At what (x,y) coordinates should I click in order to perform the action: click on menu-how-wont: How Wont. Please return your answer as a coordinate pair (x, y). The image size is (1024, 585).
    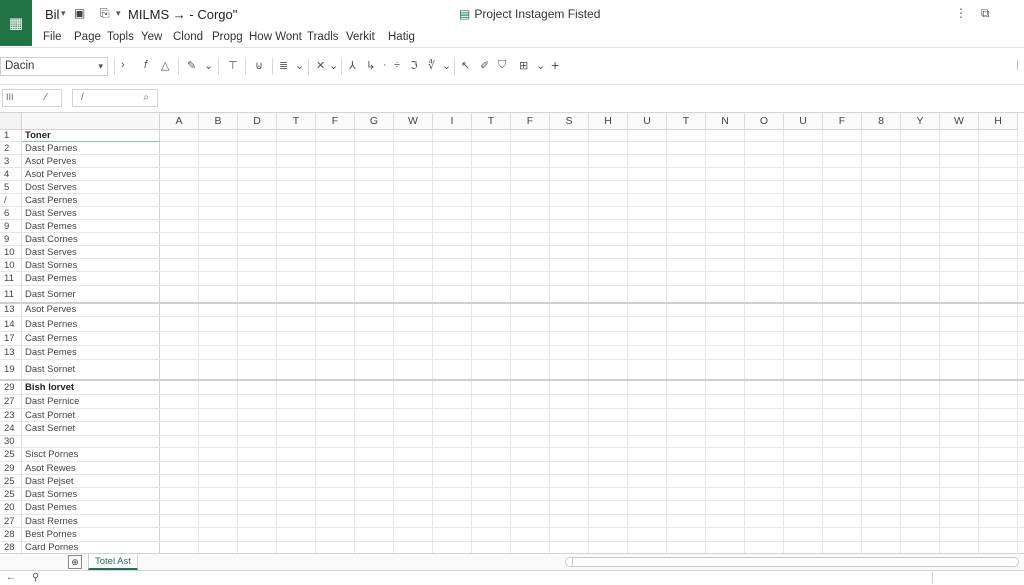
    Looking at the image, I should click on (275, 37).